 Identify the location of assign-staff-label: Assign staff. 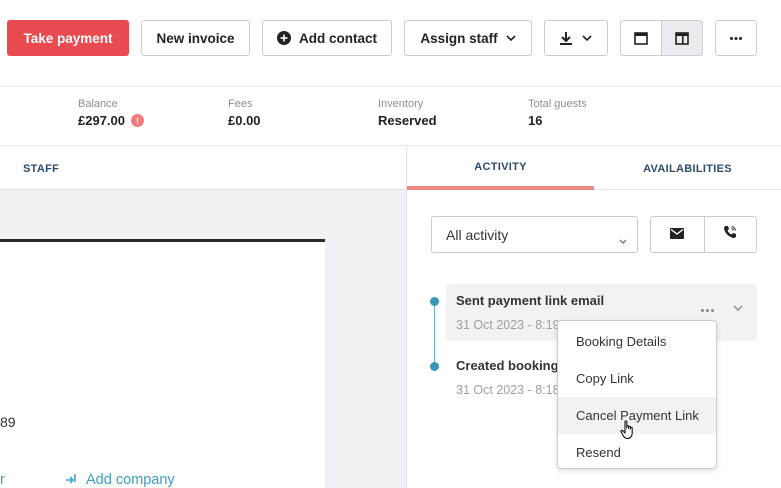
(459, 38).